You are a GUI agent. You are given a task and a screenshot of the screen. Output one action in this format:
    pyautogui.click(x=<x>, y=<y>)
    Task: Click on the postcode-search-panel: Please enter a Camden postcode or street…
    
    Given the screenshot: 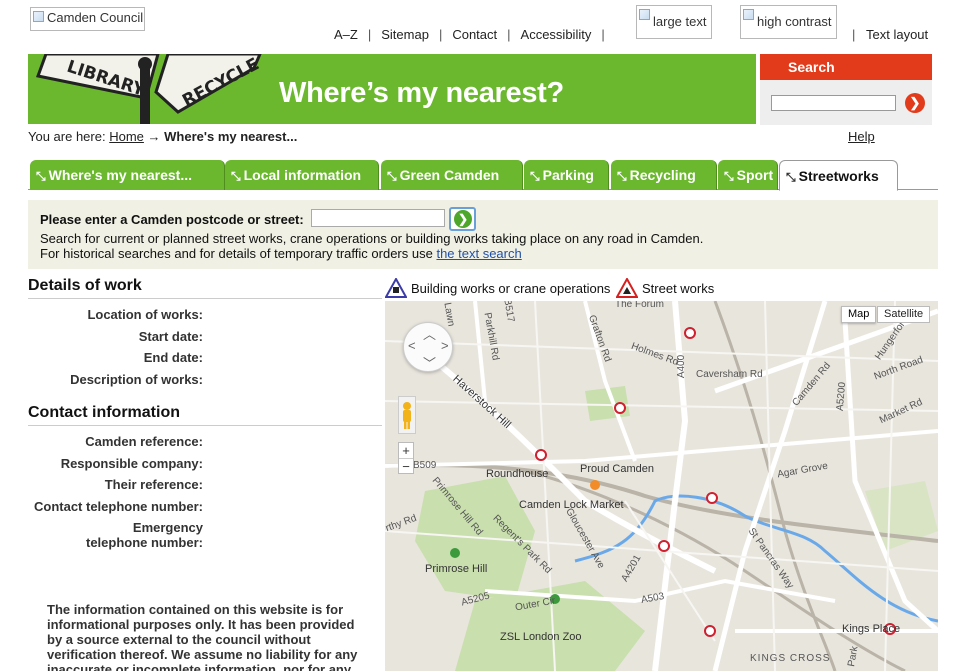 What is the action you would take?
    pyautogui.click(x=483, y=234)
    